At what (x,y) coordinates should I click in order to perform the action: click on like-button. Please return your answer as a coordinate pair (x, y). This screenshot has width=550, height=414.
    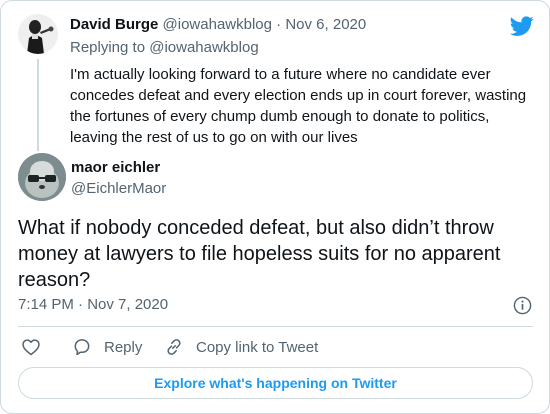
    Looking at the image, I should click on (31, 347).